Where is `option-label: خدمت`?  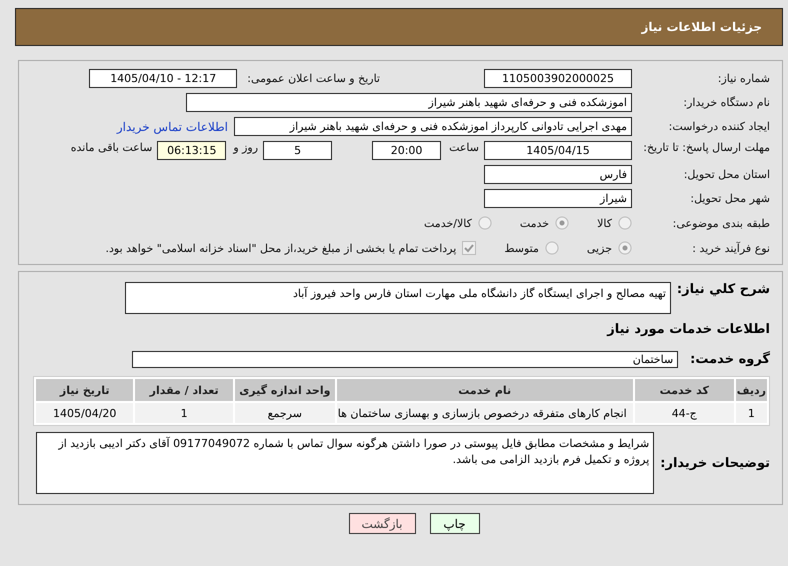 option-label: خدمت is located at coordinates (535, 223).